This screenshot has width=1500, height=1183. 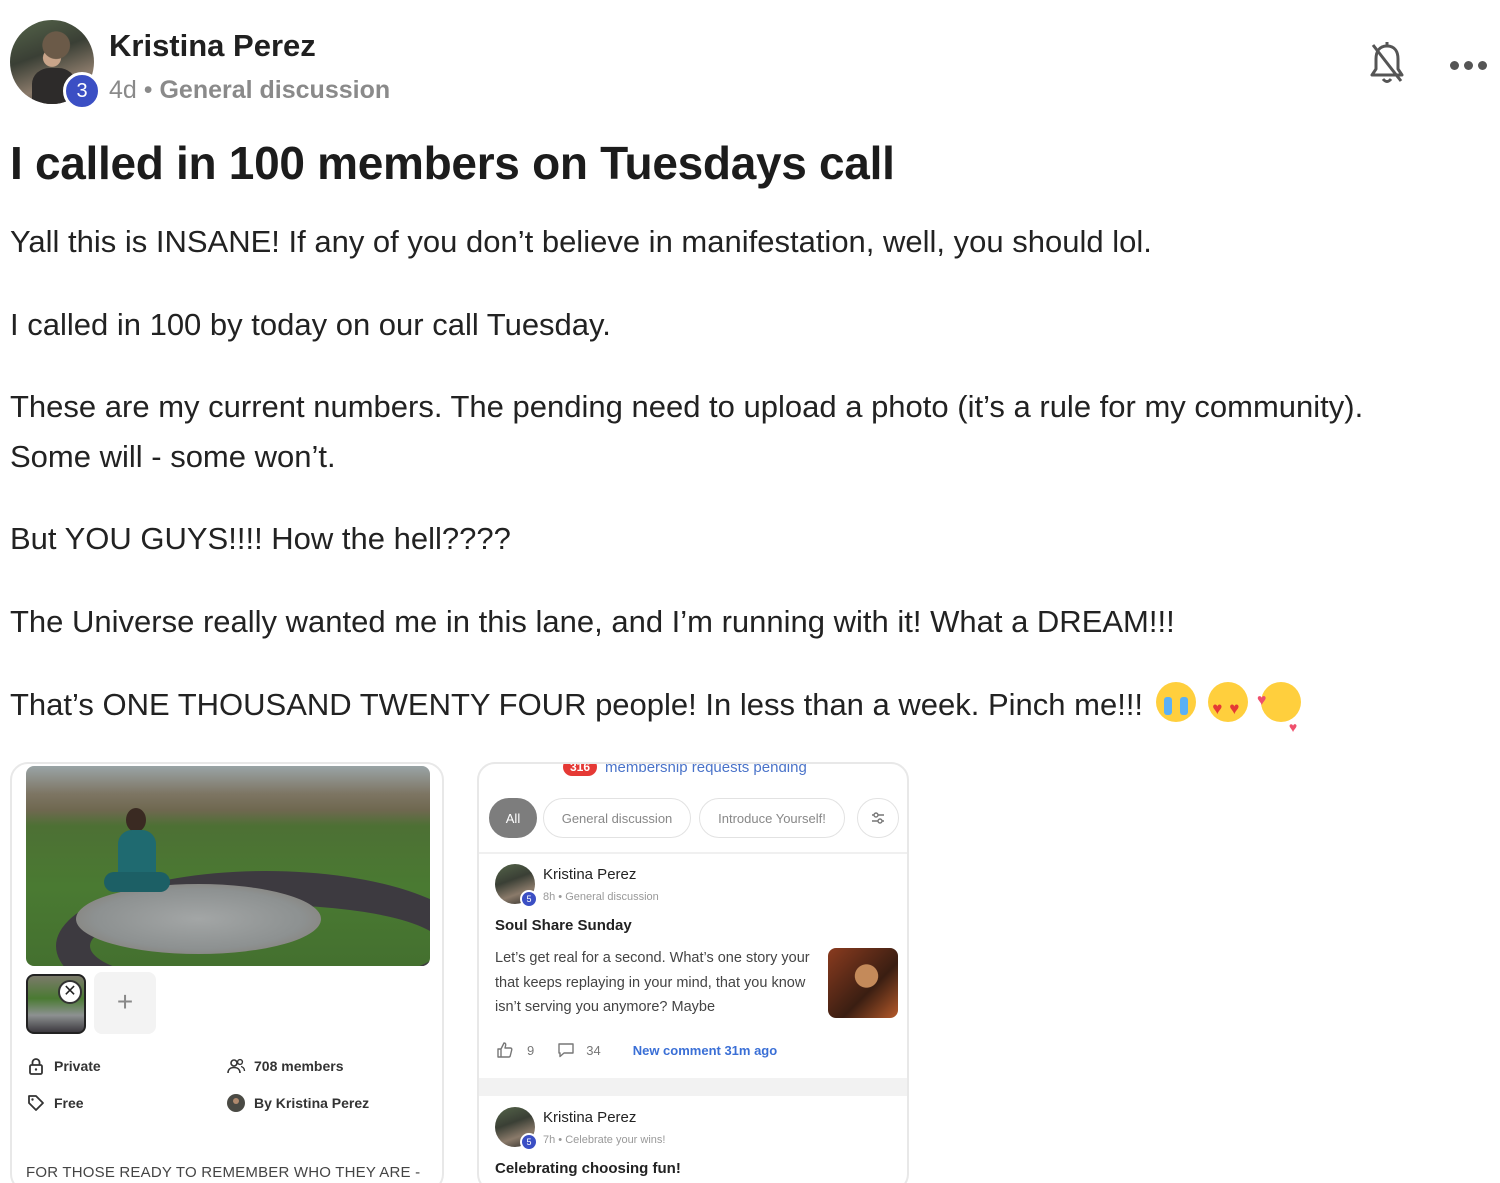 What do you see at coordinates (69, 1103) in the screenshot?
I see `price-label: Free` at bounding box center [69, 1103].